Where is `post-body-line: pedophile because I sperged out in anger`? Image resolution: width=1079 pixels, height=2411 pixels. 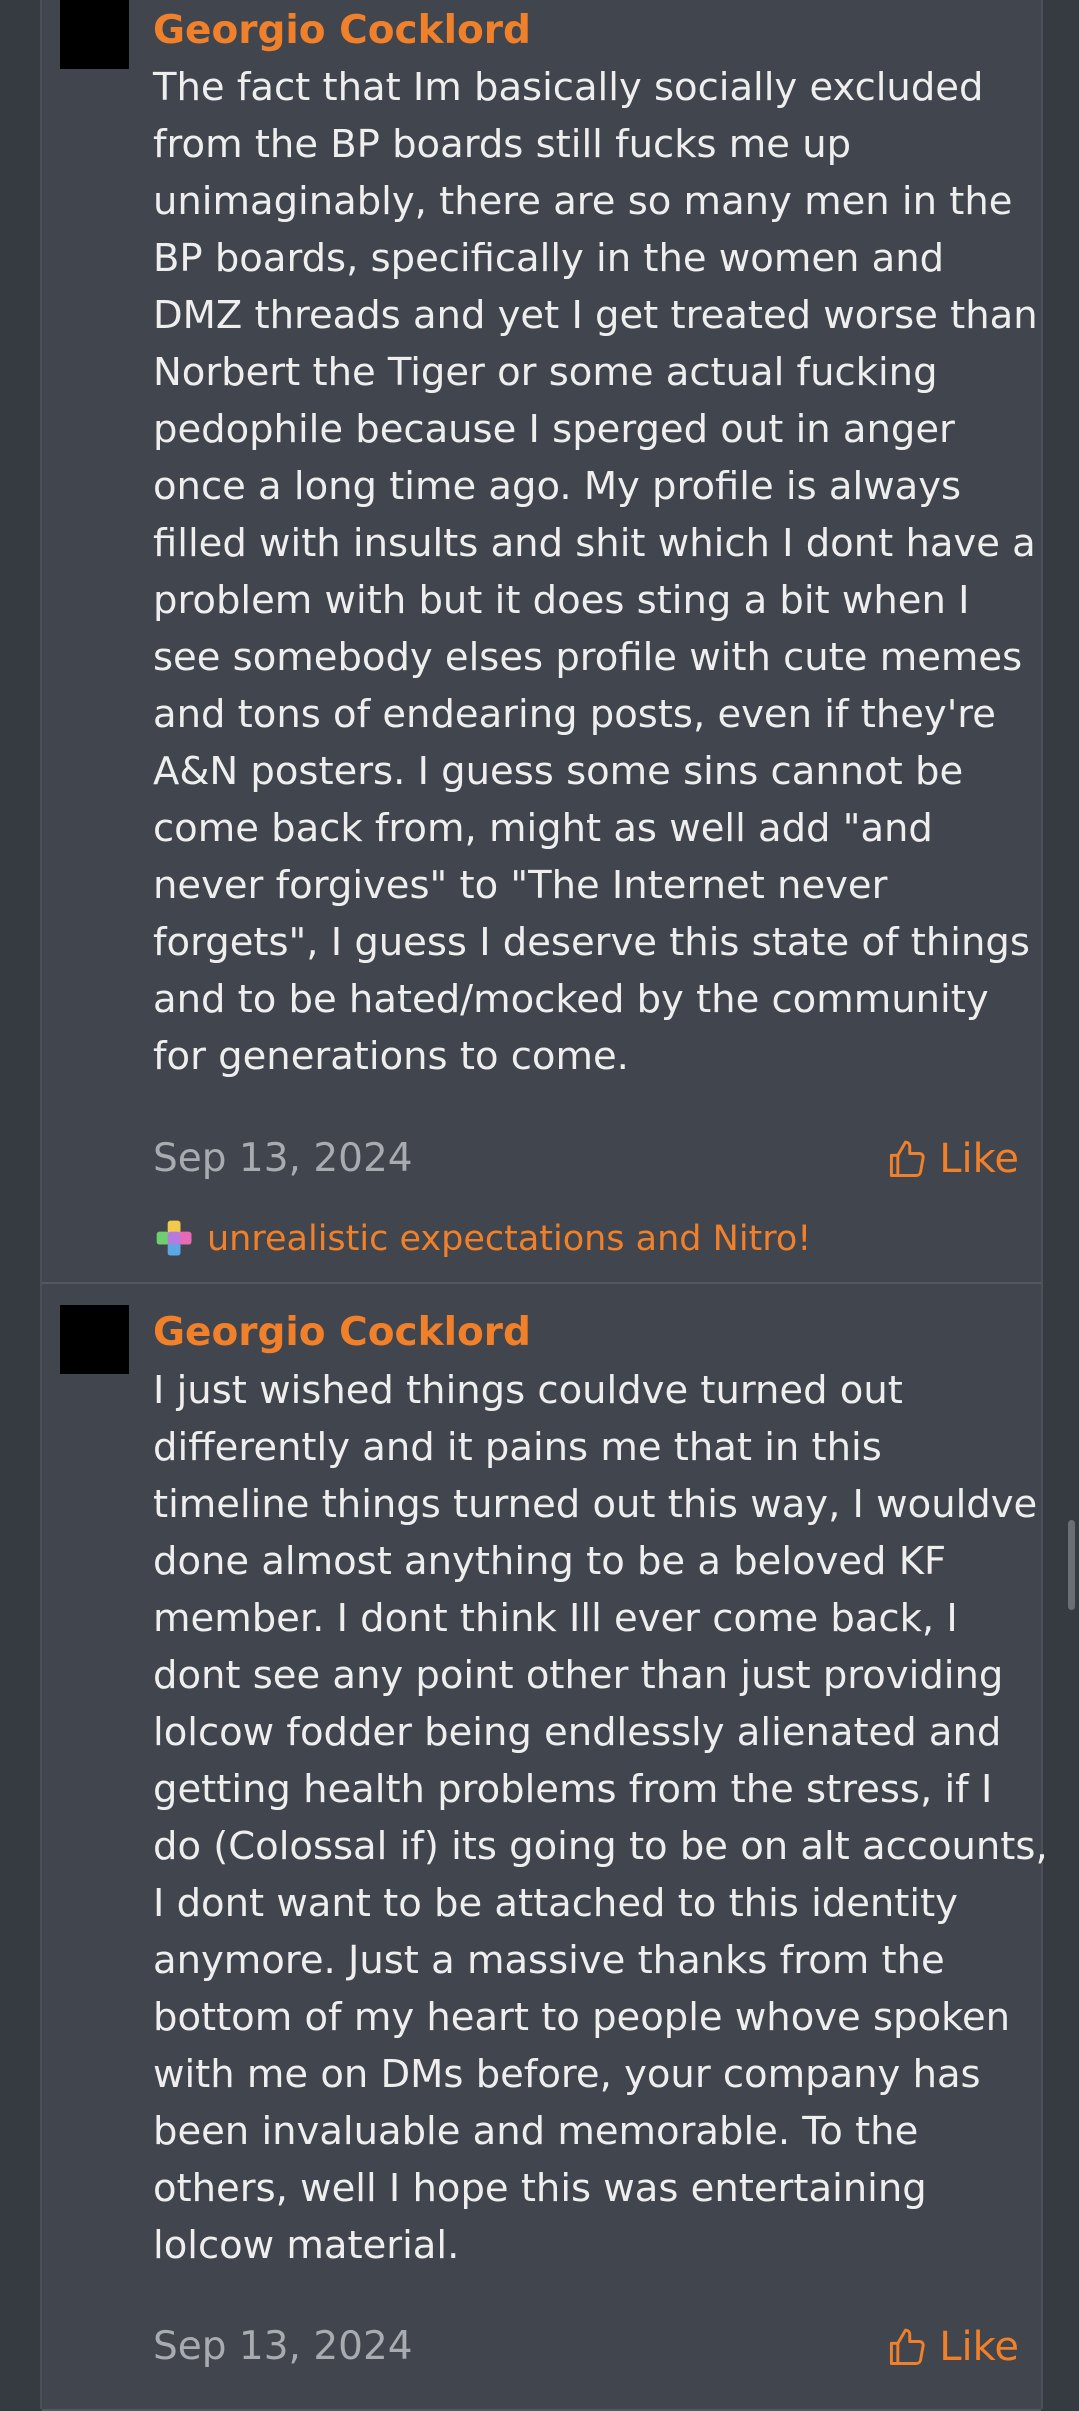 post-body-line: pedophile because I sperged out in anger is located at coordinates (554, 429).